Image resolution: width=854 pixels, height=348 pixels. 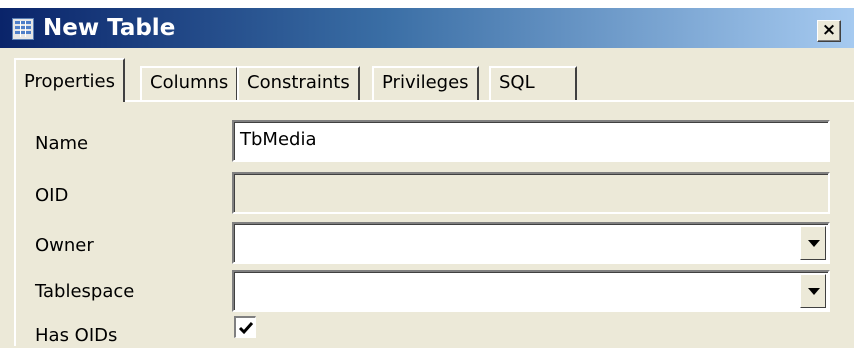 I want to click on oid-label: OID, so click(x=52, y=195).